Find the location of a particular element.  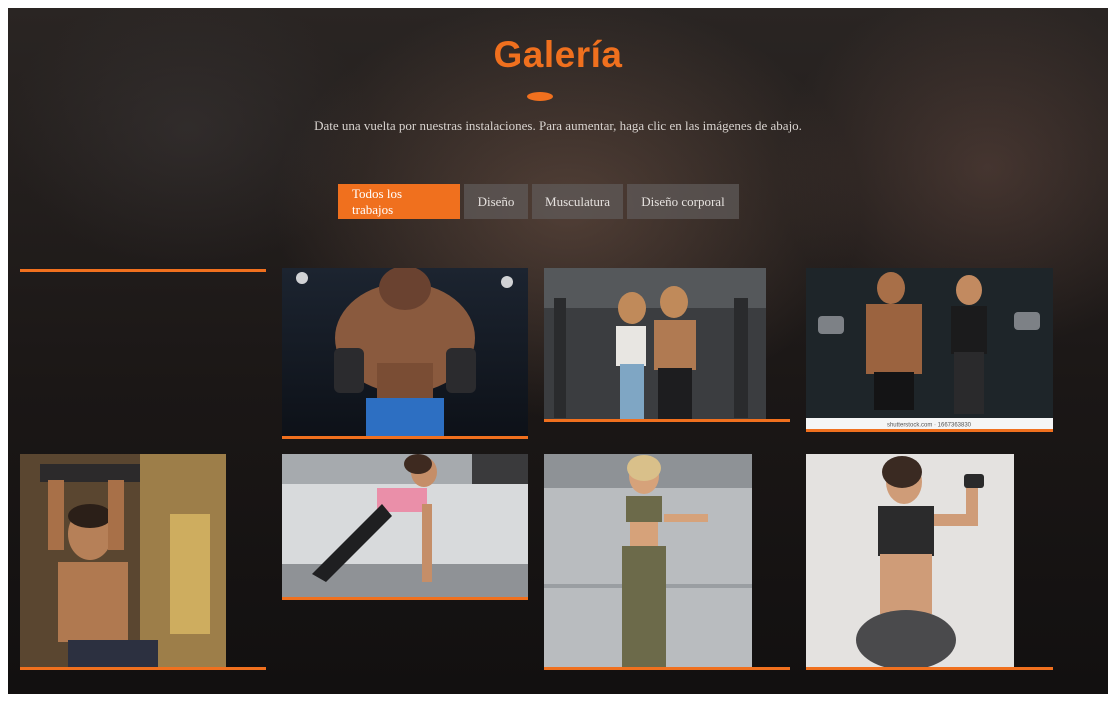

filter-design-button: Diseño is located at coordinates (496, 201).